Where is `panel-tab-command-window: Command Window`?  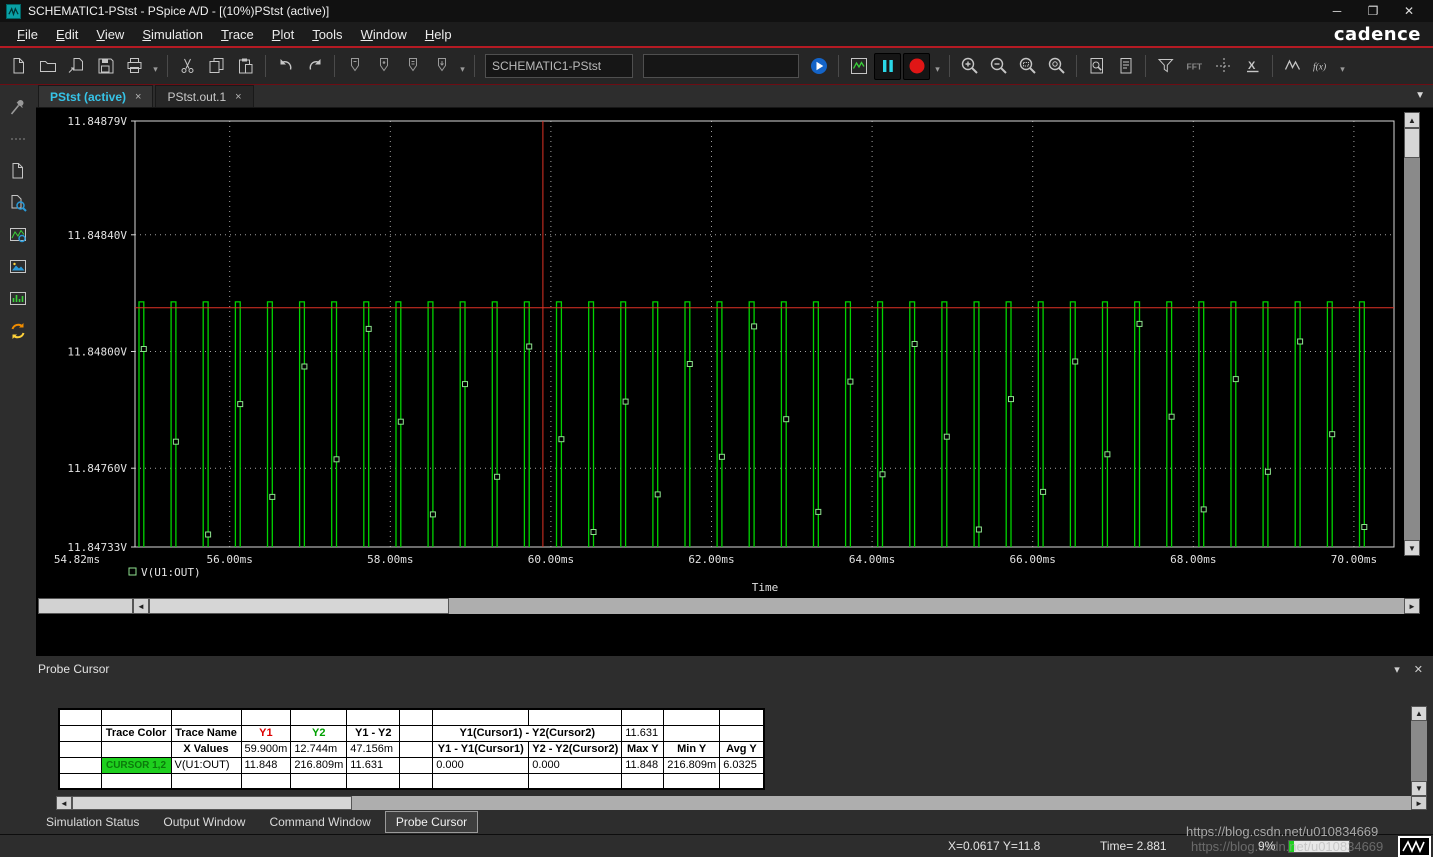 panel-tab-command-window: Command Window is located at coordinates (319, 822).